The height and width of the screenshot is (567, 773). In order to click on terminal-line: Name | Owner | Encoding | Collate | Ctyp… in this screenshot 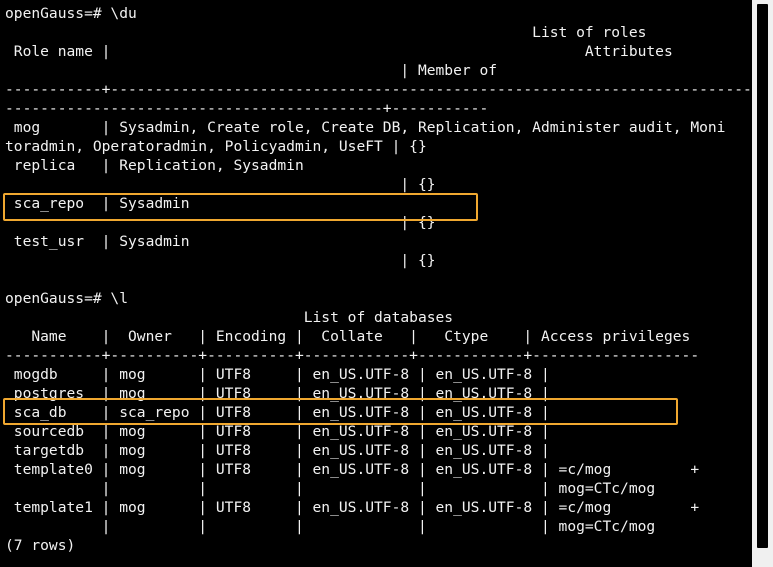, I will do `click(348, 336)`.